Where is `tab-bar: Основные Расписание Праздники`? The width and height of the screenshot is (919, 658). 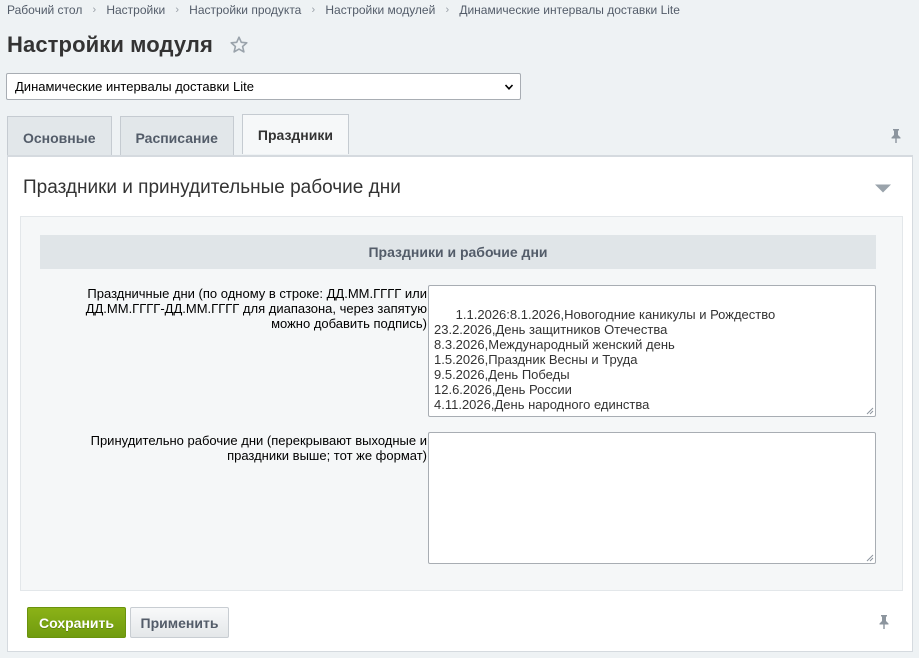 tab-bar: Основные Расписание Праздники is located at coordinates (182, 134).